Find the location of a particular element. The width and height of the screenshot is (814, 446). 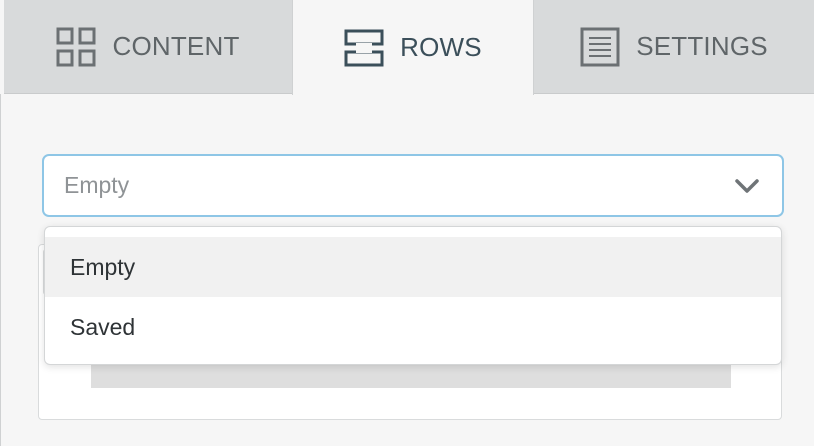

panel-edge is located at coordinates (2, 270).